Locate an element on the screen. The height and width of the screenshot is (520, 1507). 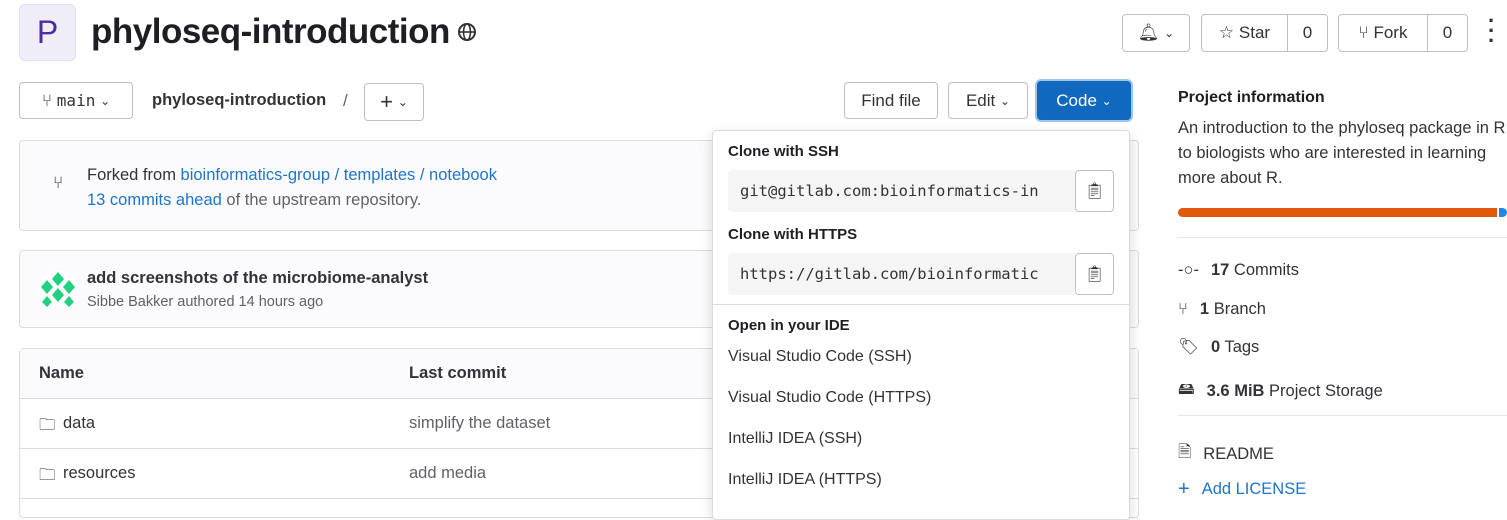
edit-button: Edit ⌄ is located at coordinates (988, 100).